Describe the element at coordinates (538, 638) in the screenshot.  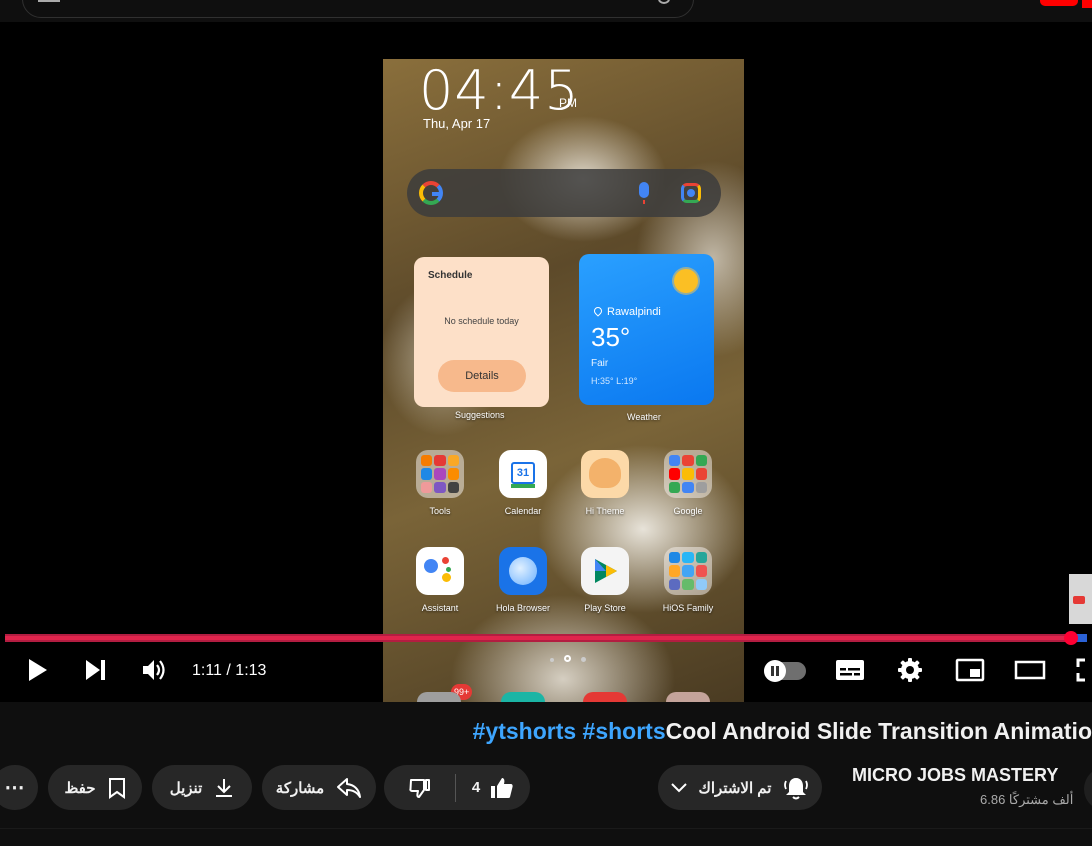
I see `progress-played` at that location.